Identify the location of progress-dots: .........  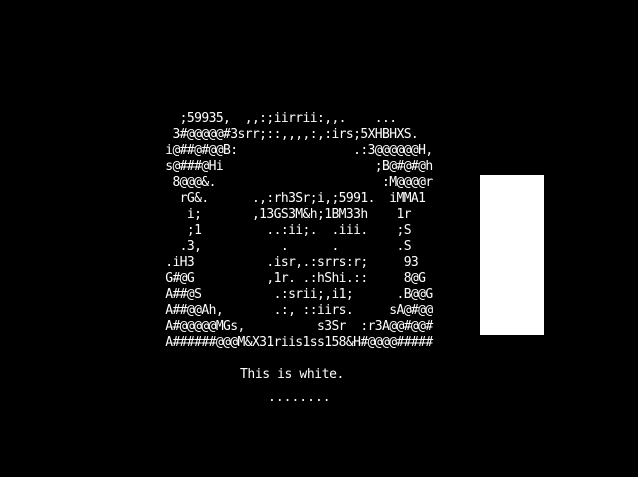
(299, 397).